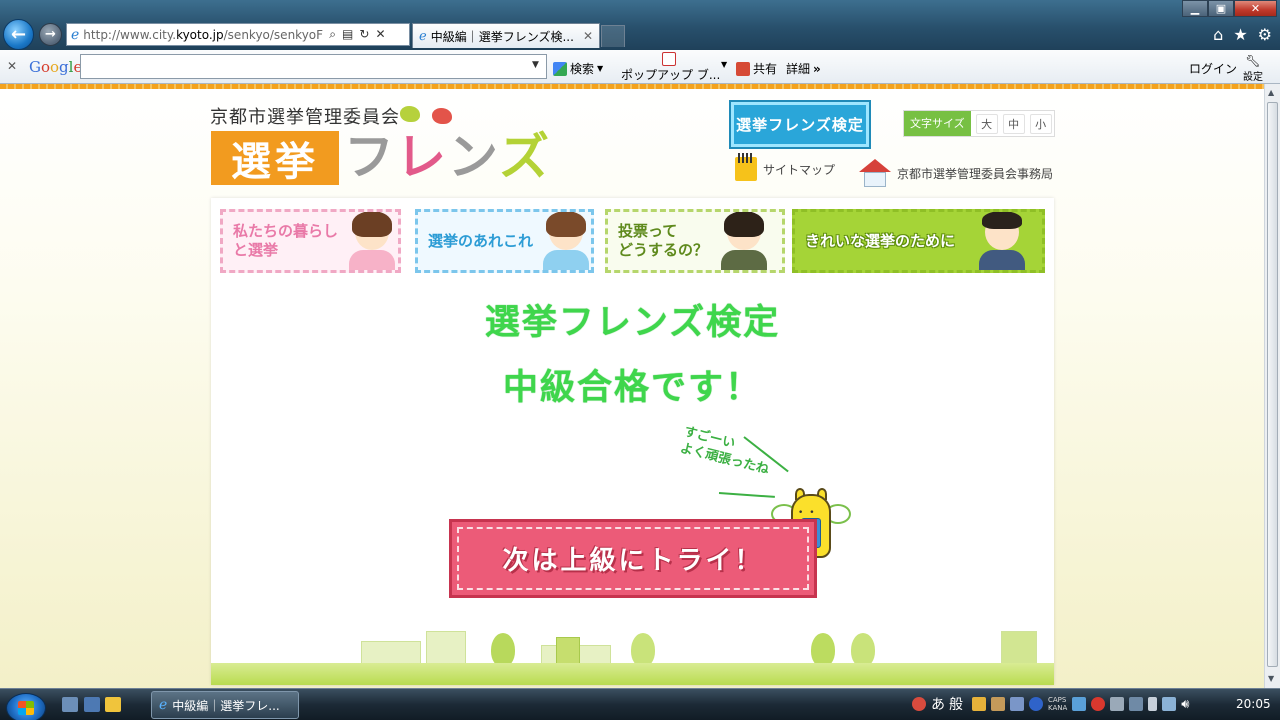 The width and height of the screenshot is (1280, 720). What do you see at coordinates (275, 158) in the screenshot?
I see `logo-senkyo: 選挙` at bounding box center [275, 158].